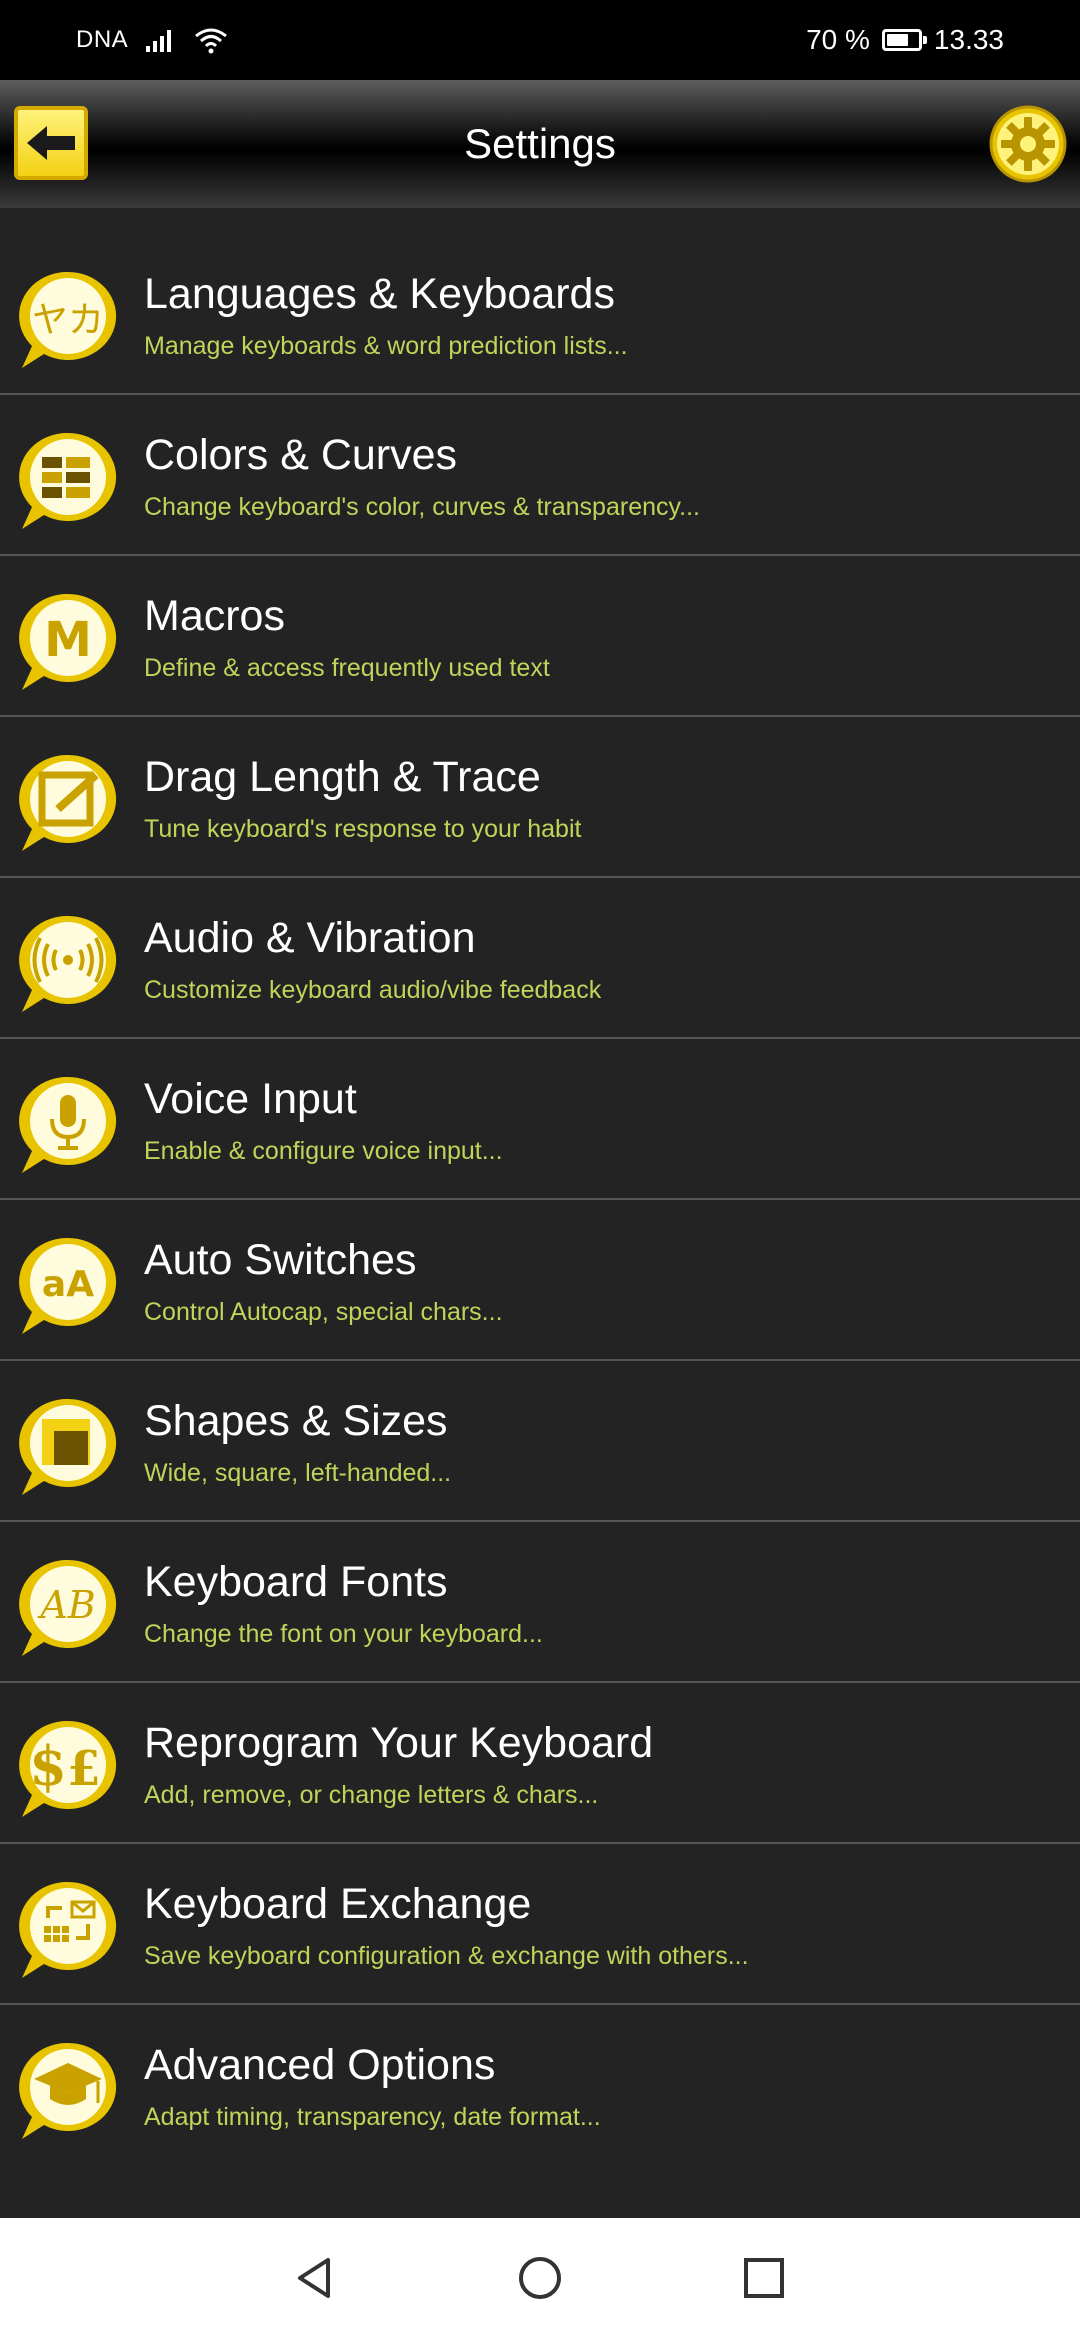 Image resolution: width=1080 pixels, height=2340 pixels. Describe the element at coordinates (66, 1605) in the screenshot. I see `svg-text: AB` at that location.